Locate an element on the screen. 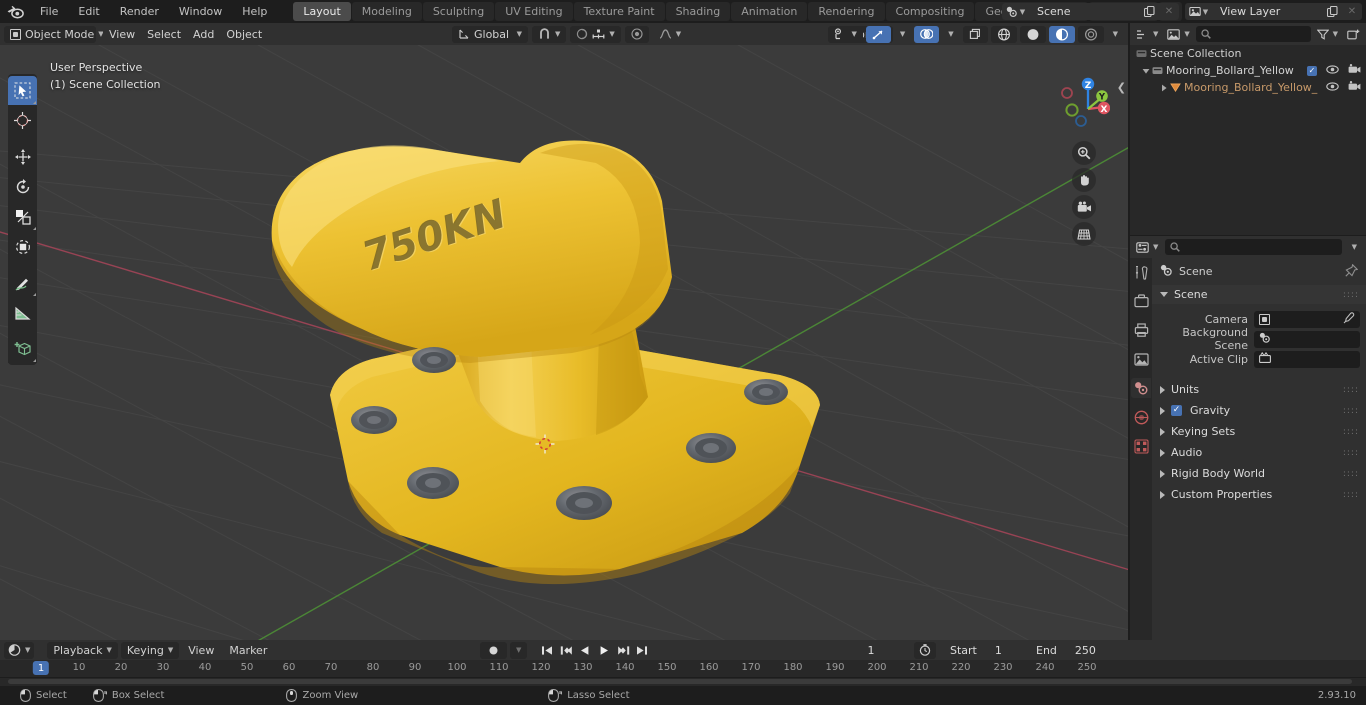  xray-toggle-button is located at coordinates (975, 34).